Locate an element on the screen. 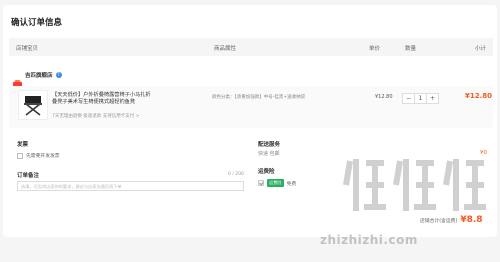 The image size is (500, 262). delivery-fee: ¥0 is located at coordinates (483, 153).